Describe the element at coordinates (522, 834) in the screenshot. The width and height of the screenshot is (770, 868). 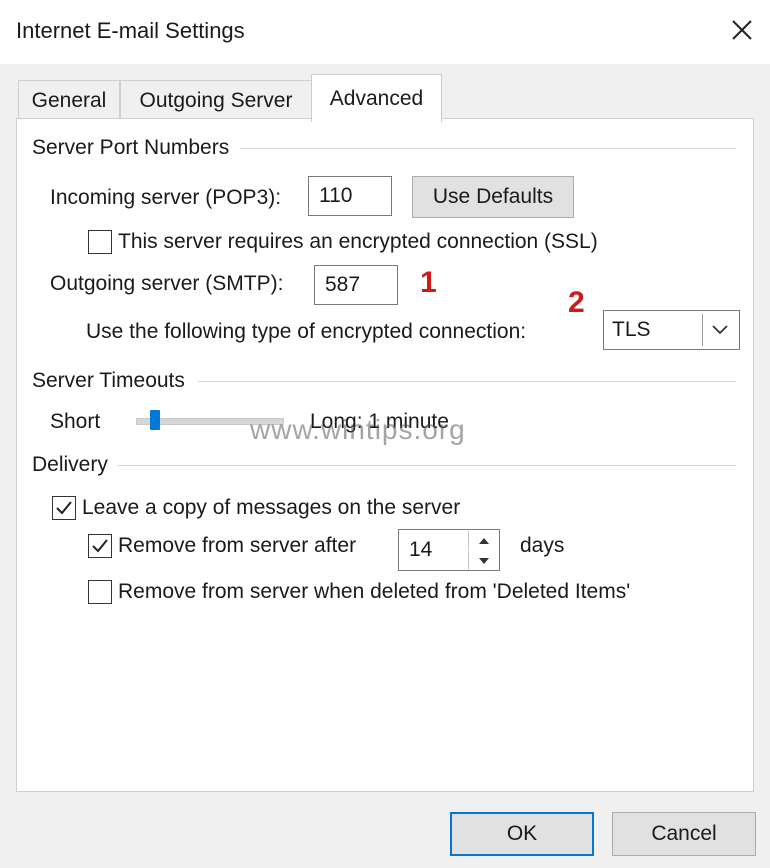
I see `ok-button: OK` at that location.